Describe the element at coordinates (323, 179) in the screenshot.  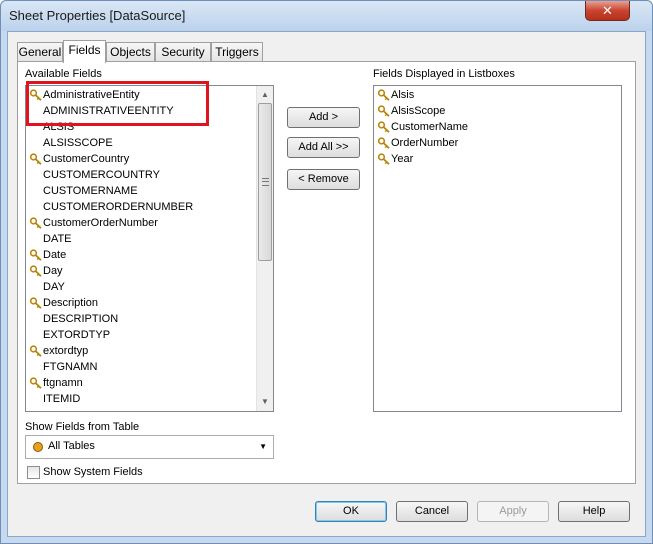
I see `remove-button: < Remove` at that location.